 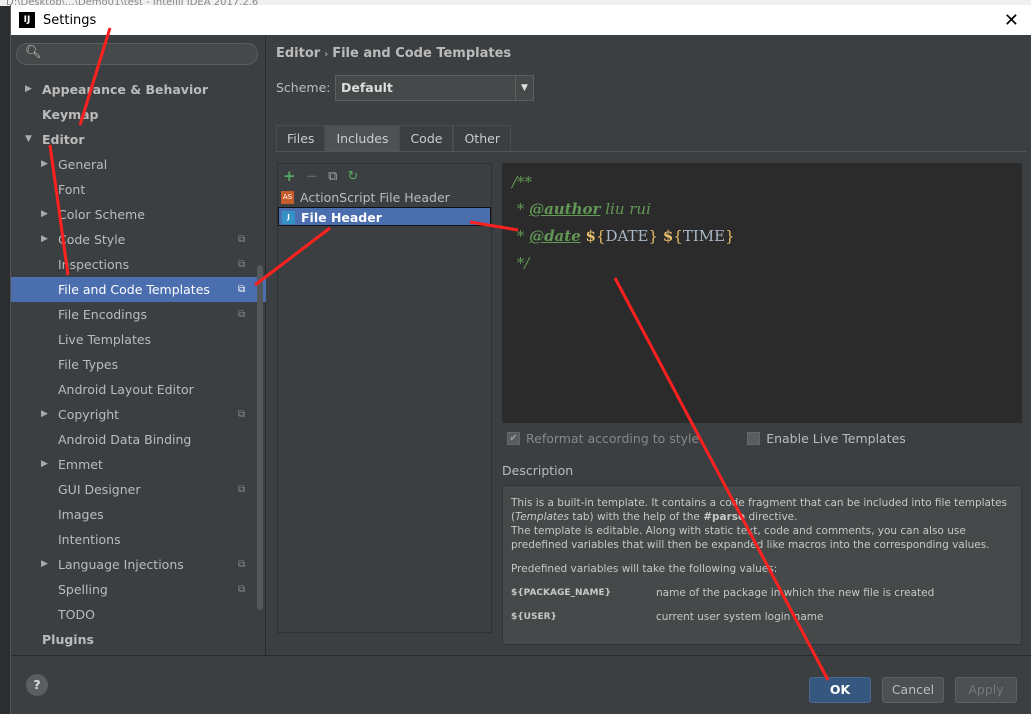 I want to click on variable-row: ${USER} current user system login name, so click(x=667, y=617).